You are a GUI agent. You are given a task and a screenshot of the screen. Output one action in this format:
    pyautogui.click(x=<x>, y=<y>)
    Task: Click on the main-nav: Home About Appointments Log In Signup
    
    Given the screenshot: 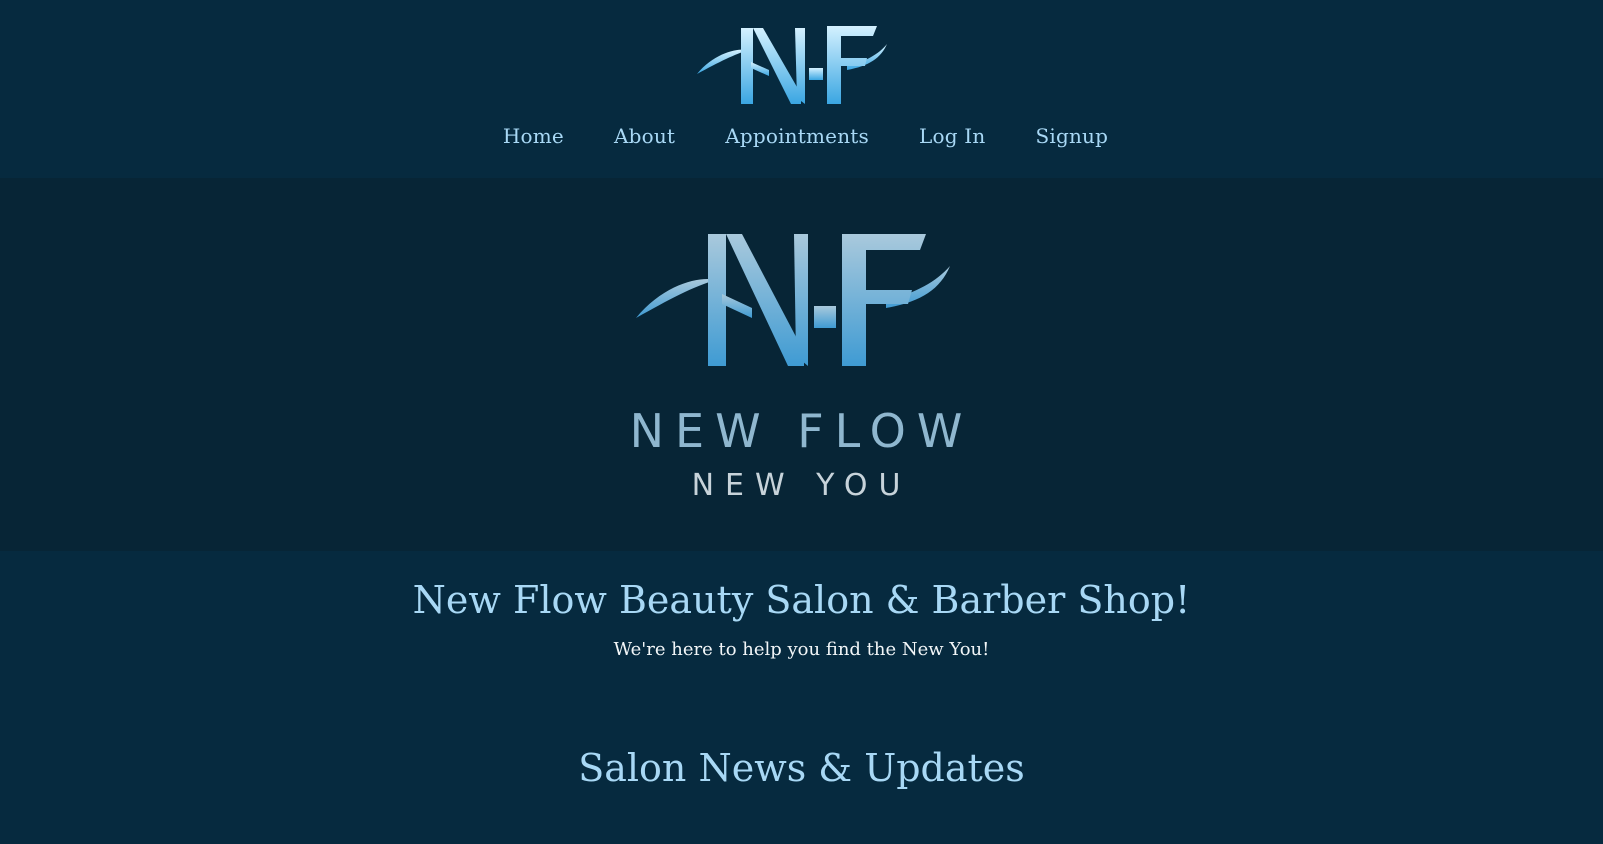 What is the action you would take?
    pyautogui.click(x=801, y=136)
    